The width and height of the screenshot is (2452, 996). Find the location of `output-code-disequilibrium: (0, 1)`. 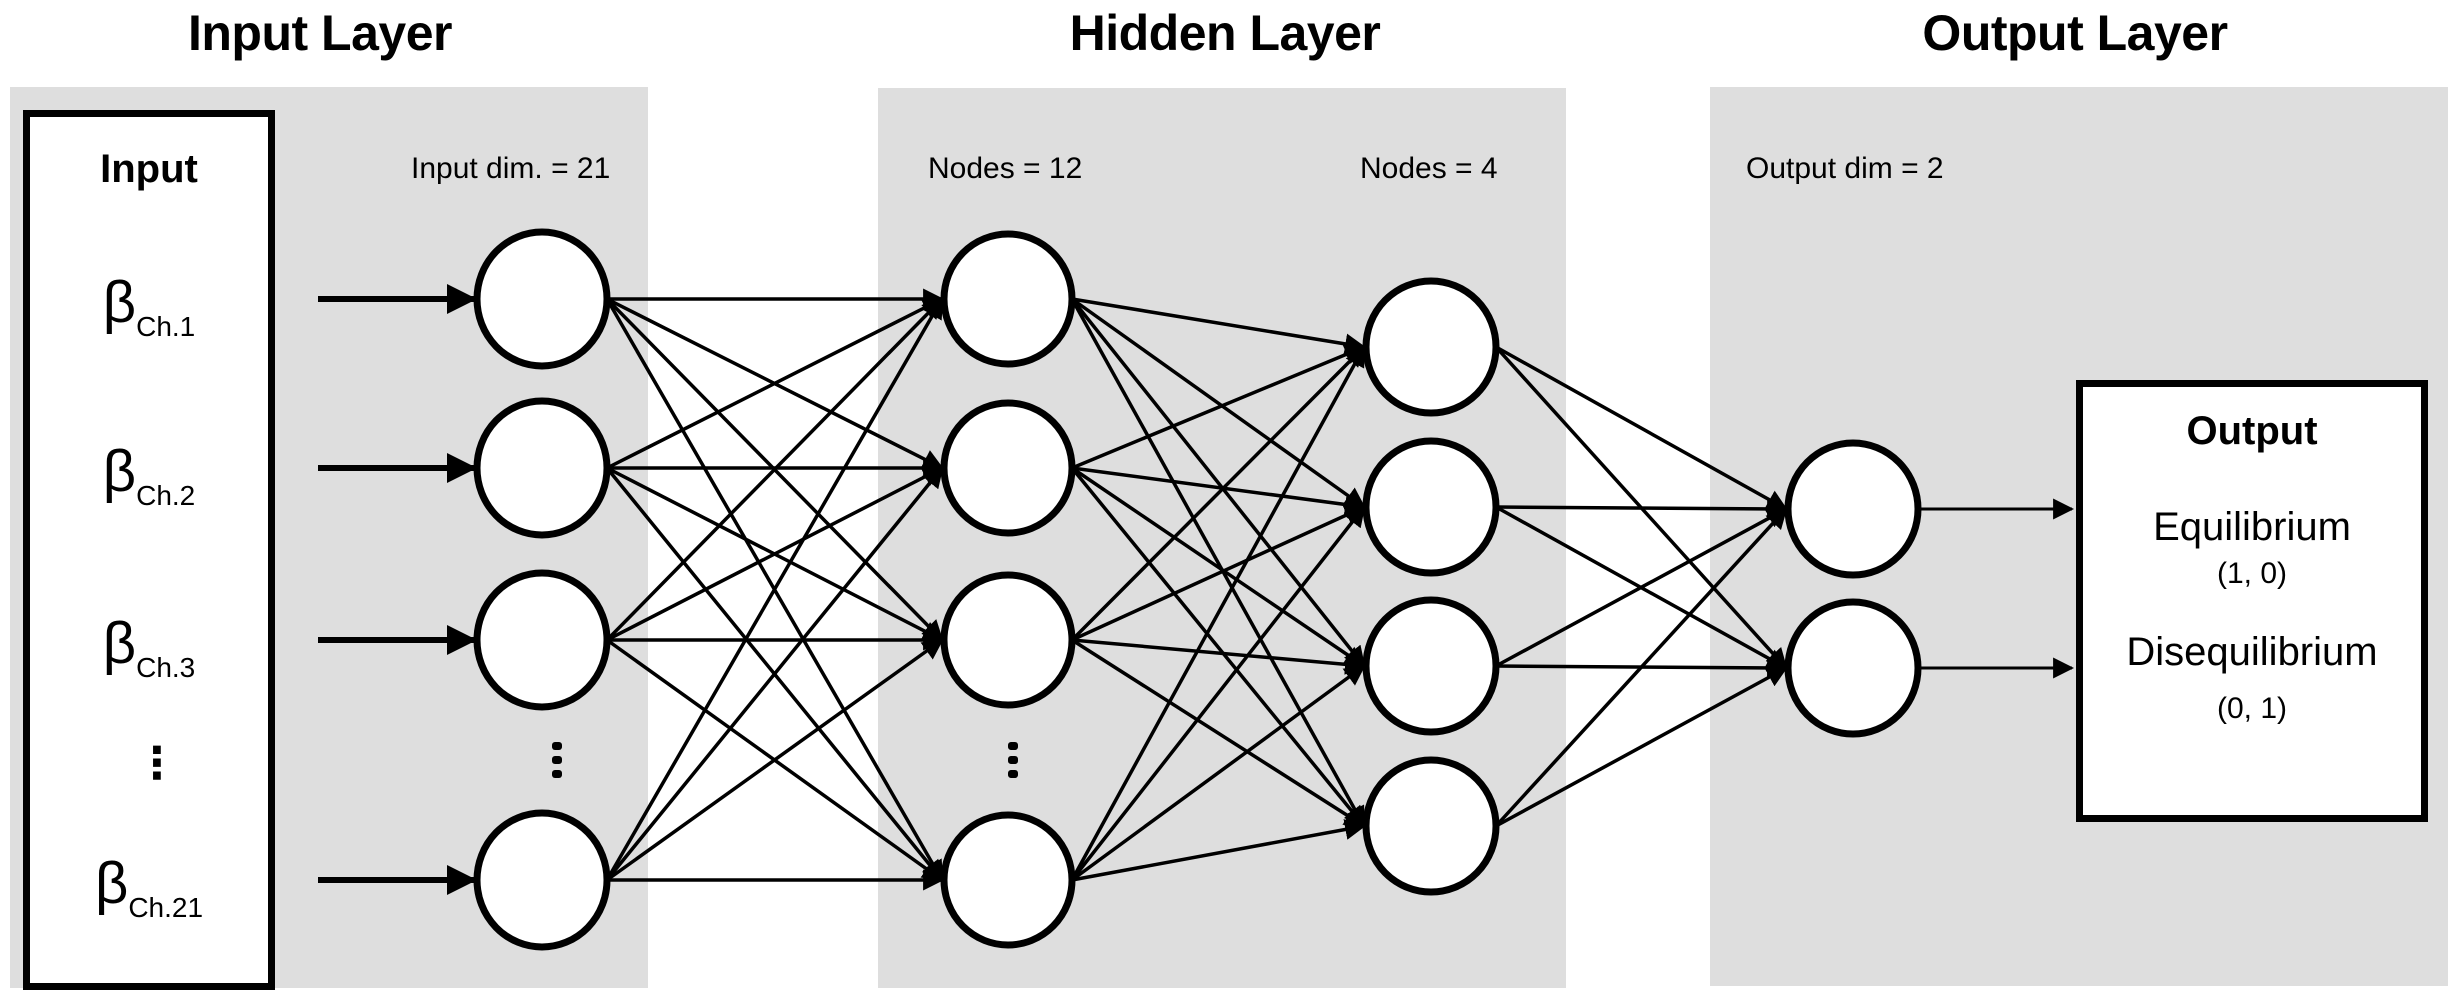

output-code-disequilibrium: (0, 1) is located at coordinates (2252, 708).